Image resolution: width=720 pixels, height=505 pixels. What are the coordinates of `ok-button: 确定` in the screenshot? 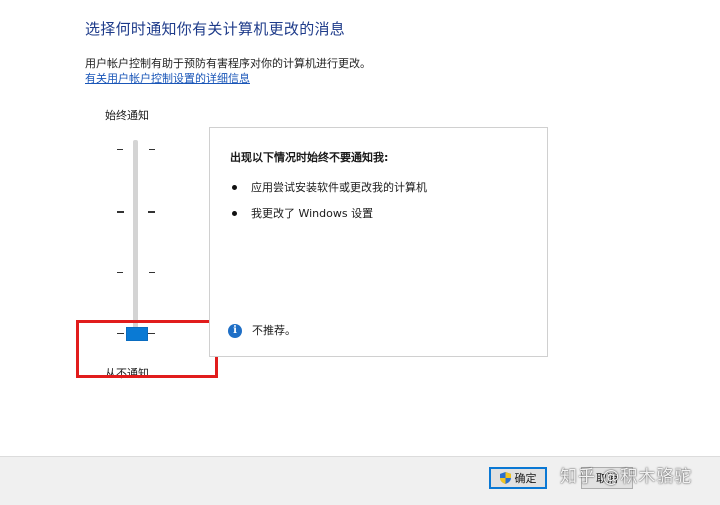 It's located at (518, 478).